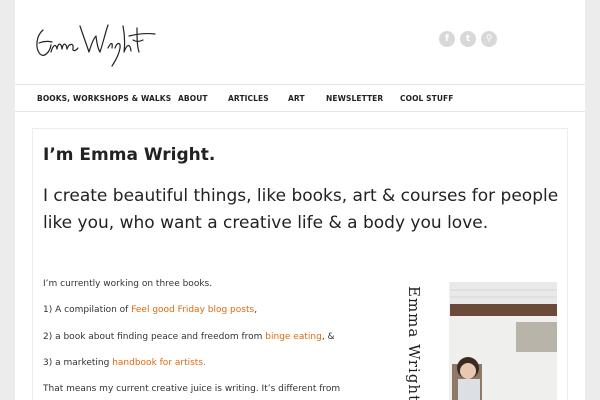 The image size is (600, 400). I want to click on nav-item-about: ABOUT, so click(193, 98).